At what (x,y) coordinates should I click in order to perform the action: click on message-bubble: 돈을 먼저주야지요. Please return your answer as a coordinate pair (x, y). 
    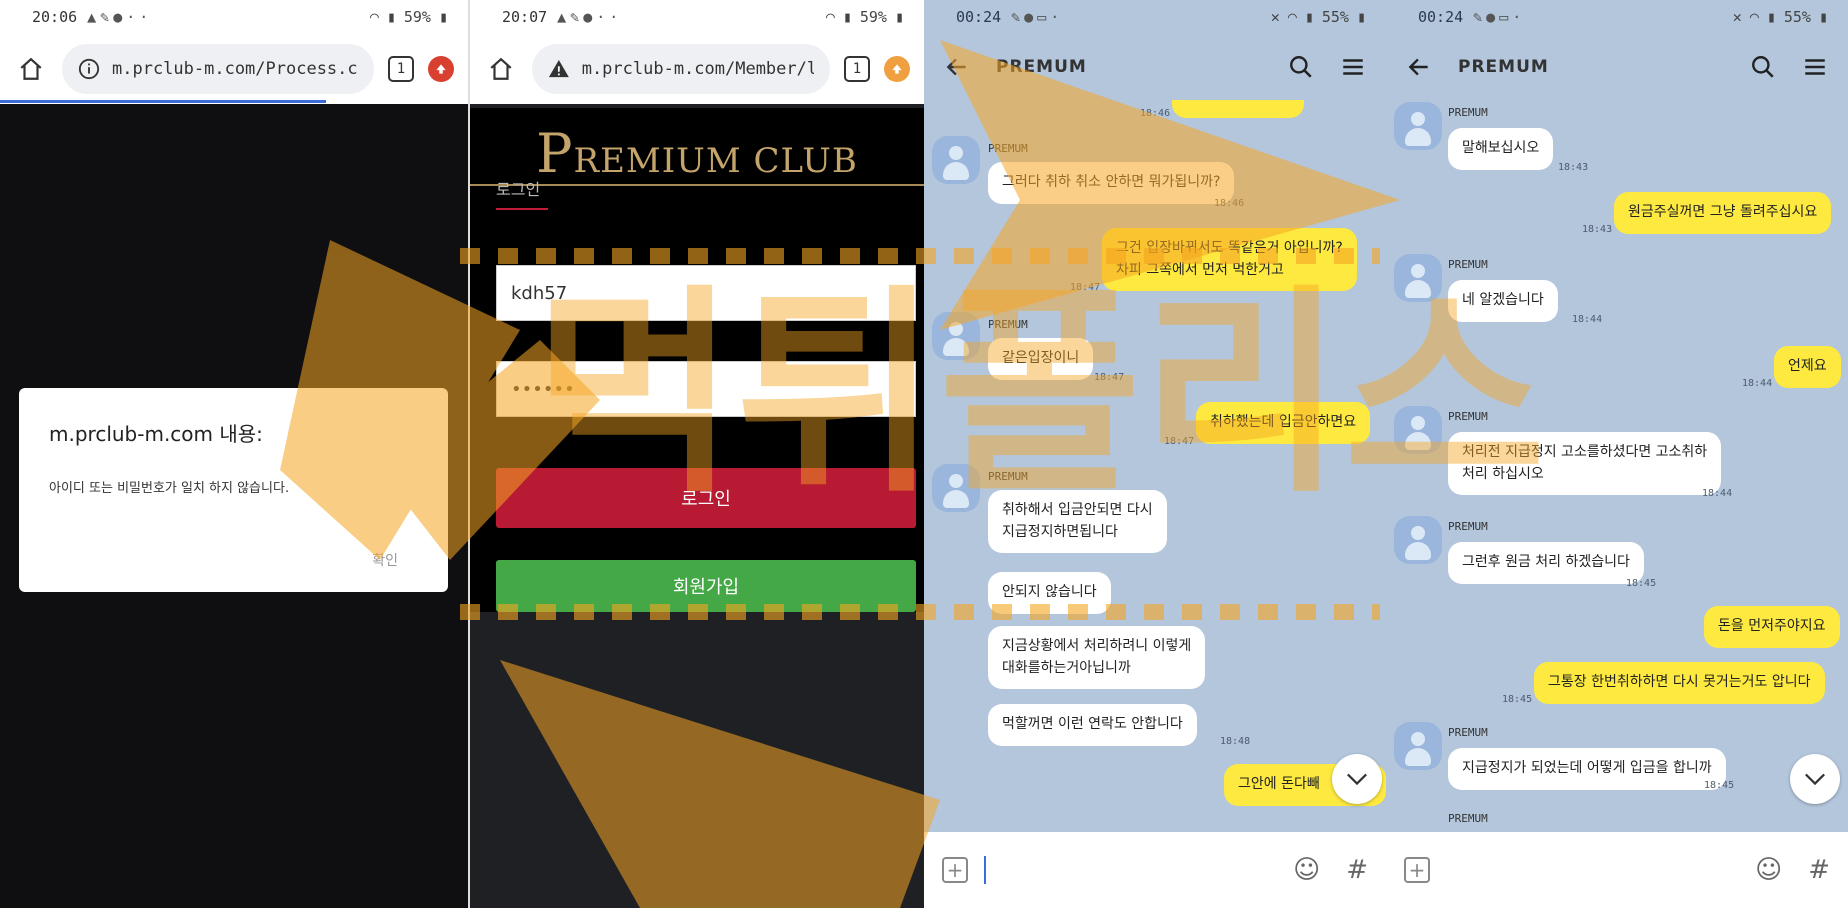
    Looking at the image, I should click on (1772, 627).